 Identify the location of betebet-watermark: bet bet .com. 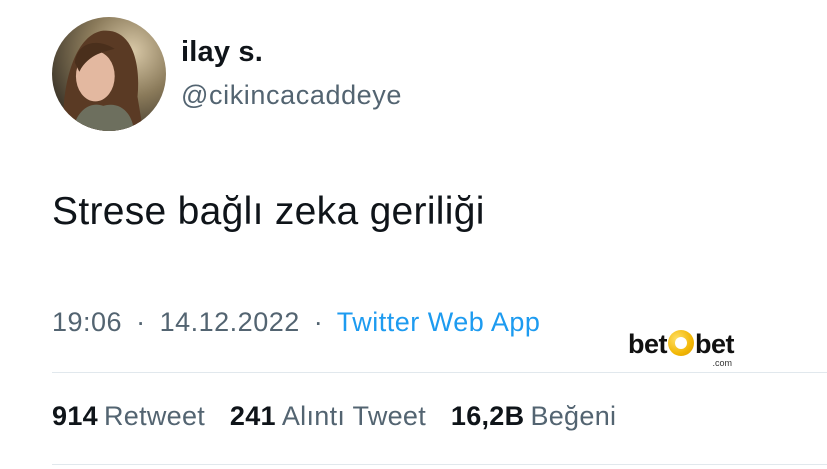
(681, 348).